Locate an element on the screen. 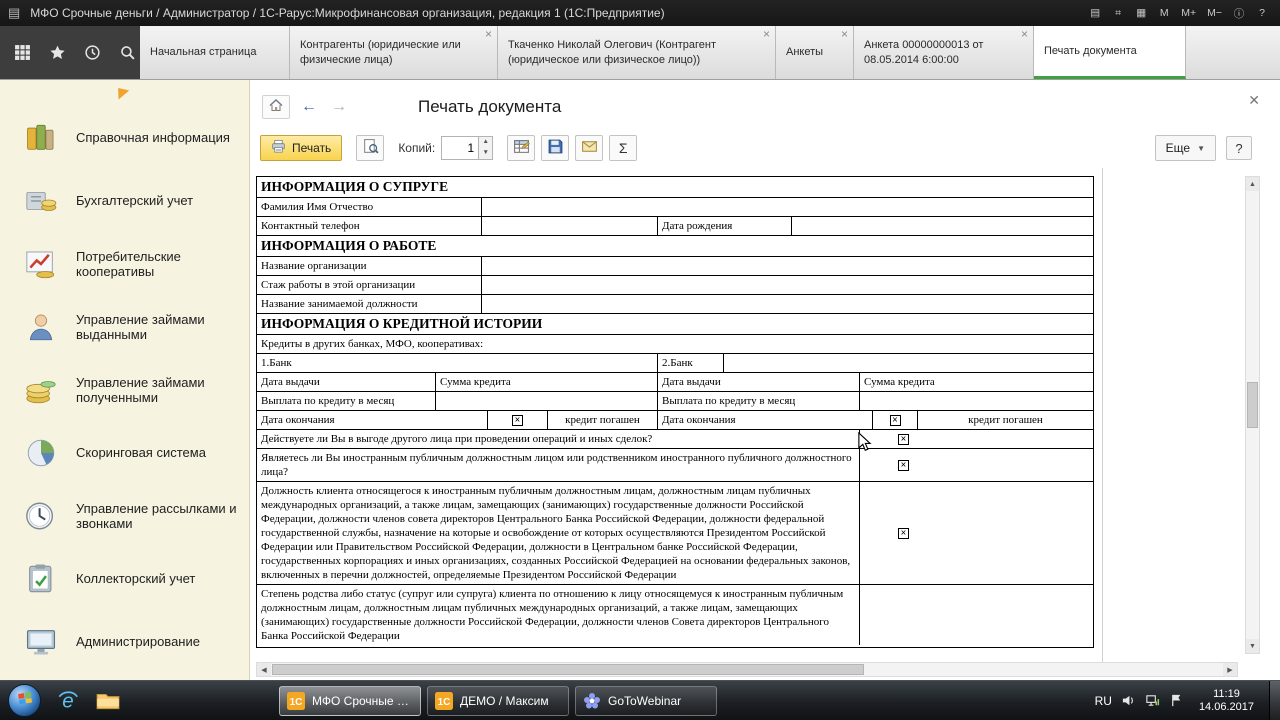 The height and width of the screenshot is (720, 1280). table-cell: ИНФОРМАЦИЯ О КРЕДИТНОЙ ИСТОРИИ is located at coordinates (402, 323).